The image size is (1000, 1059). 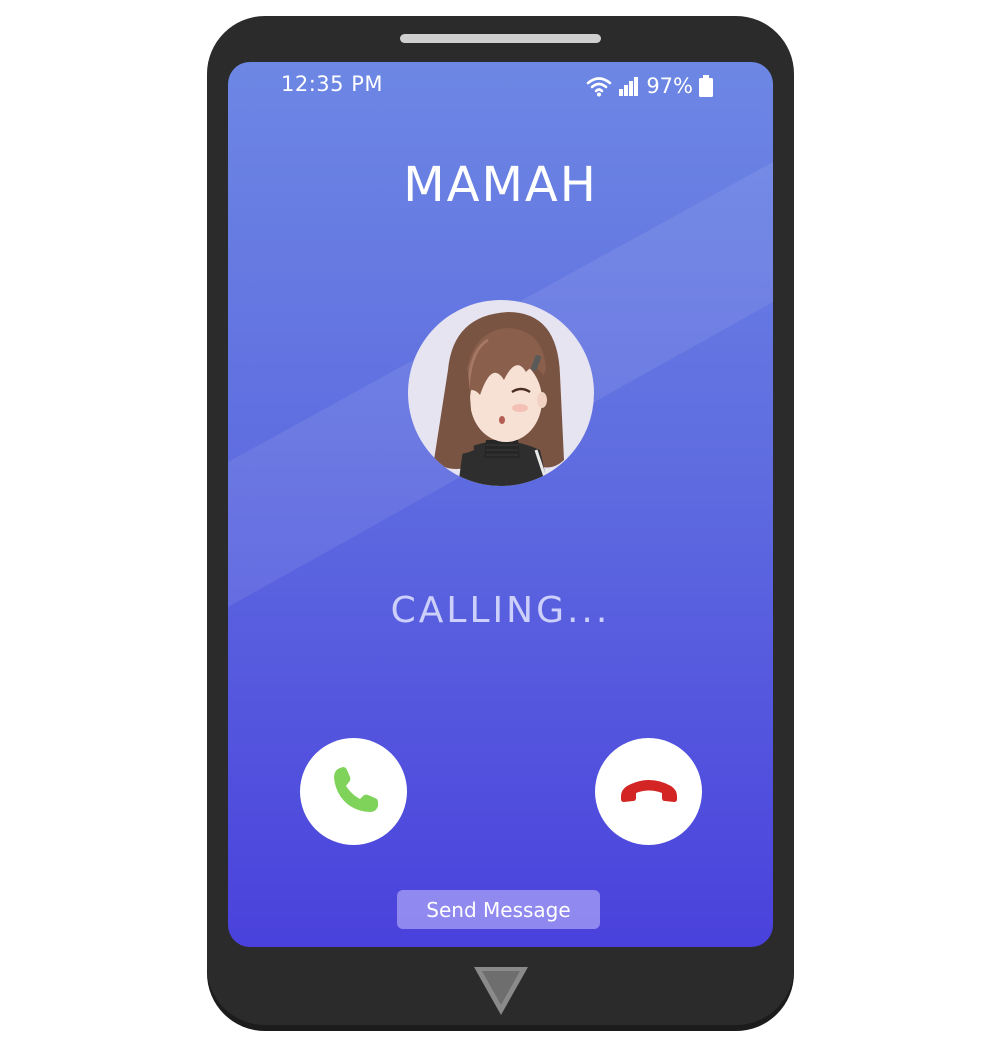 I want to click on send-message-button: Send Message, so click(x=498, y=909).